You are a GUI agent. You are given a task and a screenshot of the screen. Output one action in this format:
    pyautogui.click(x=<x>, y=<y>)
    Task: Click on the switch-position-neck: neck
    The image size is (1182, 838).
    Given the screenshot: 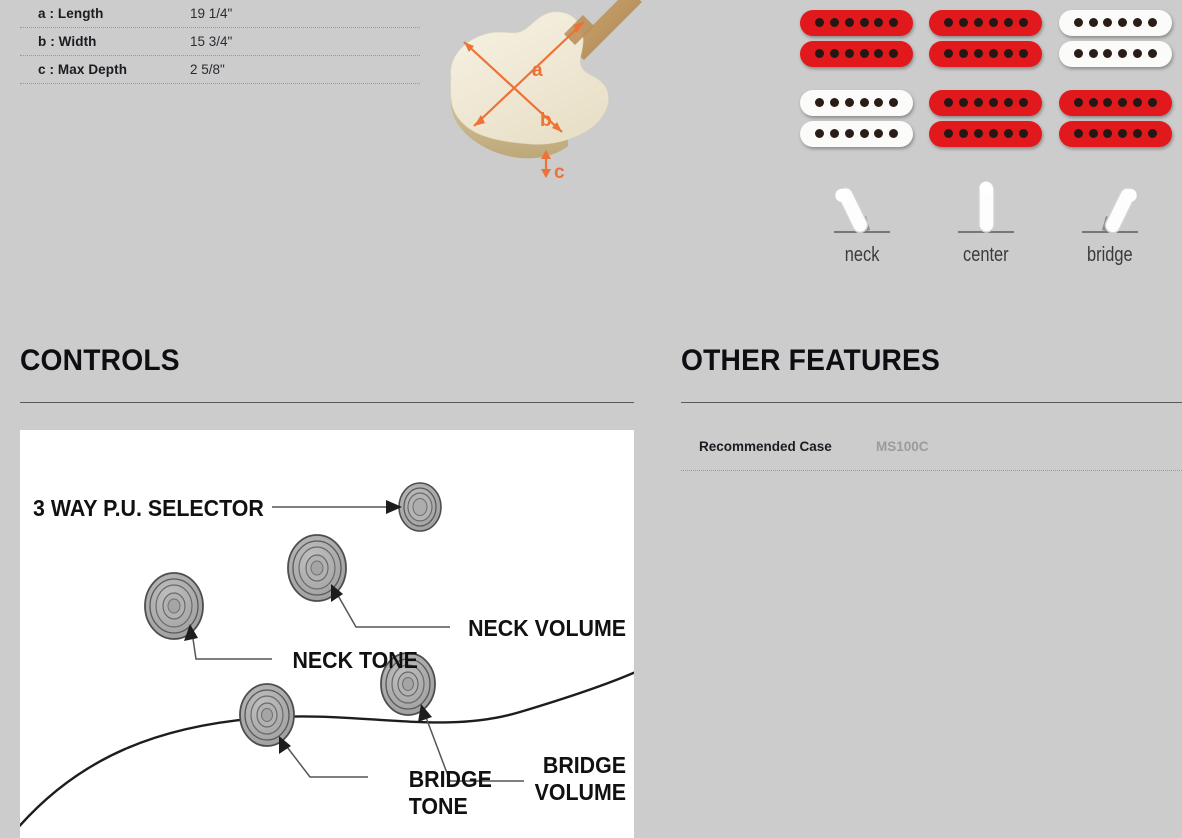 What is the action you would take?
    pyautogui.click(x=862, y=218)
    